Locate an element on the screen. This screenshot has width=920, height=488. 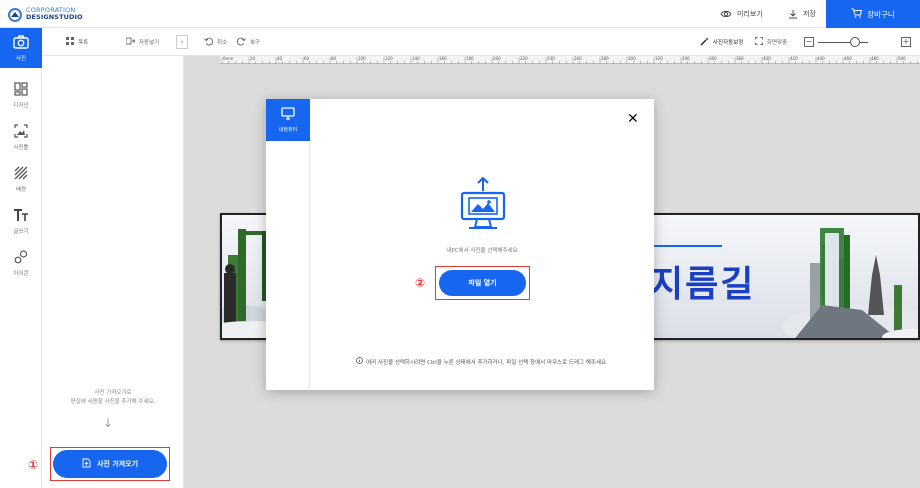
ruler-label: 0mm is located at coordinates (228, 58).